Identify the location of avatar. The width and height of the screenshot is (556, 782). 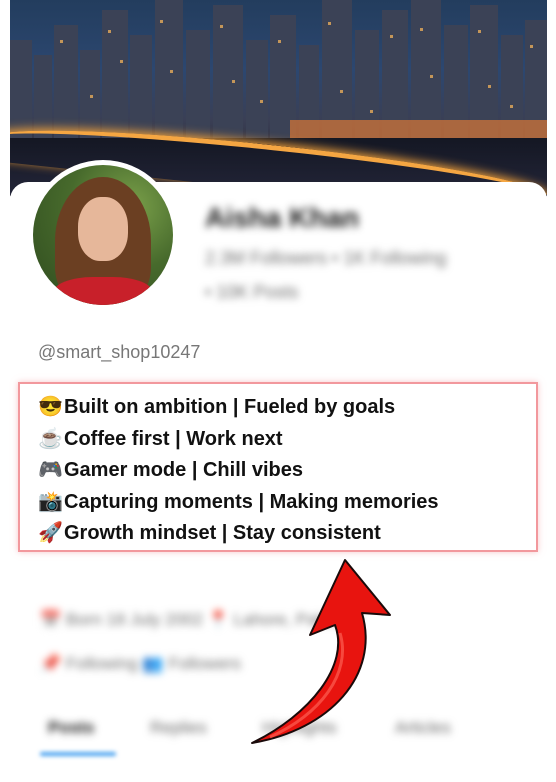
(103, 235).